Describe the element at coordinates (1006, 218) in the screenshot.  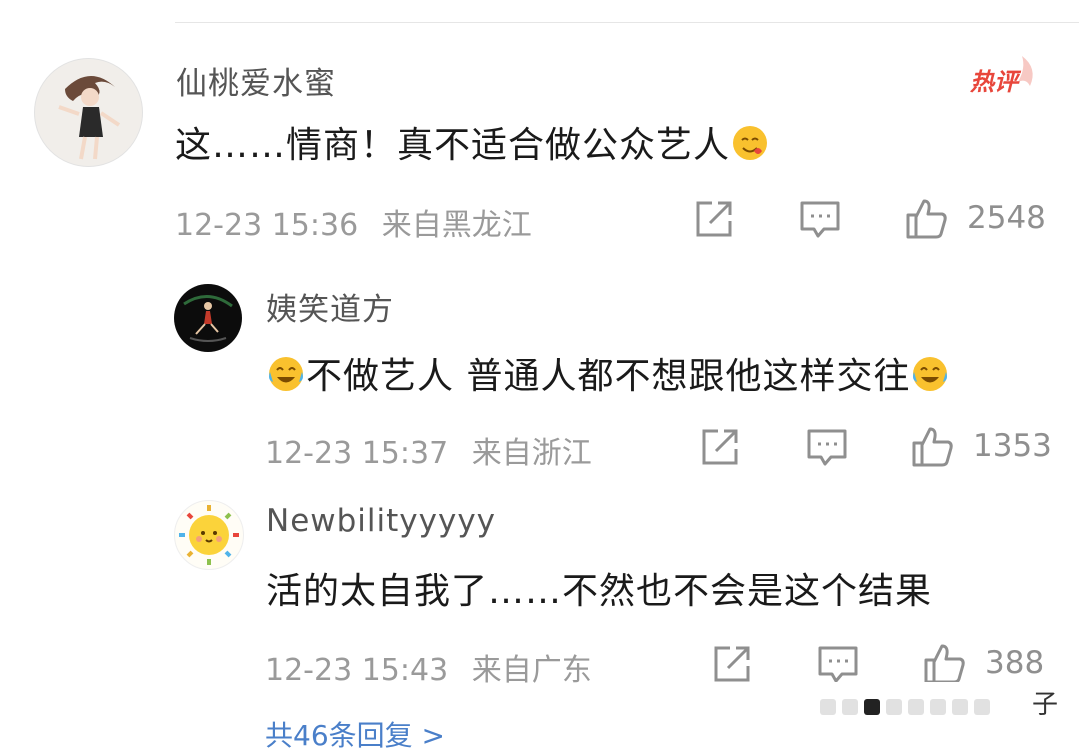
I see `comment-1-like-count: 2548` at that location.